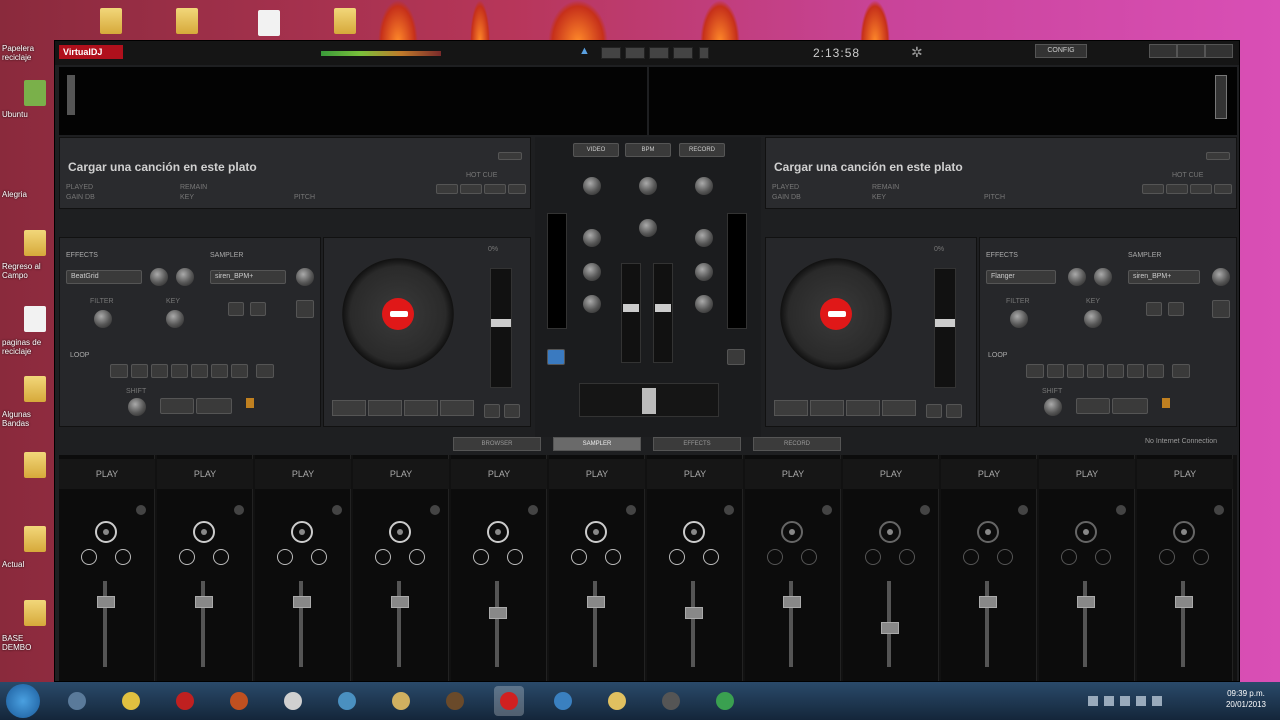 The width and height of the screenshot is (1280, 720). Describe the element at coordinates (305, 277) in the screenshot. I see `sampler-volume-knob` at that location.